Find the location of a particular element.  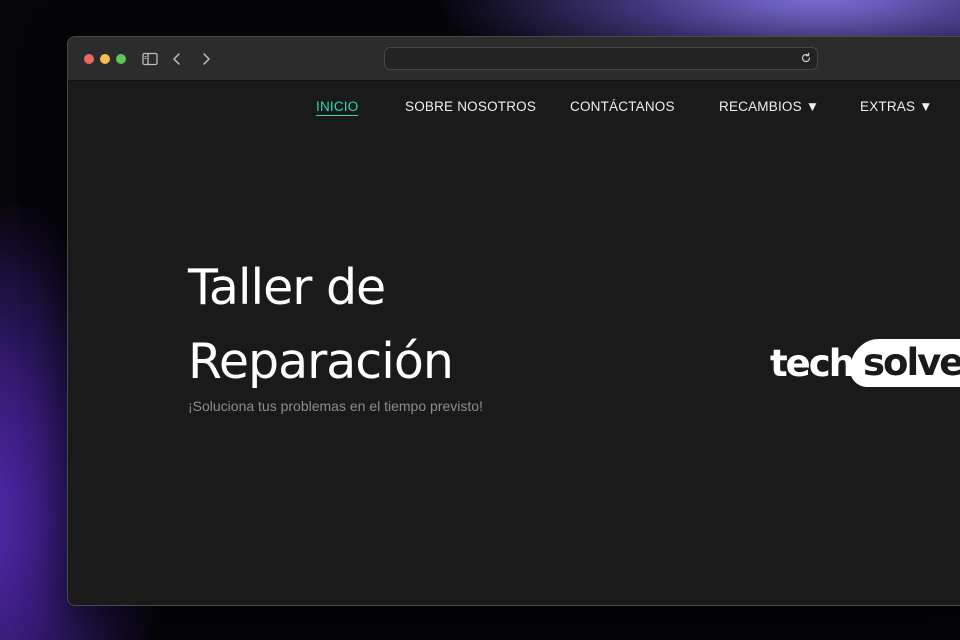

nav-item-recambios-dropdown: RECAMBIOS ▼ is located at coordinates (769, 106).